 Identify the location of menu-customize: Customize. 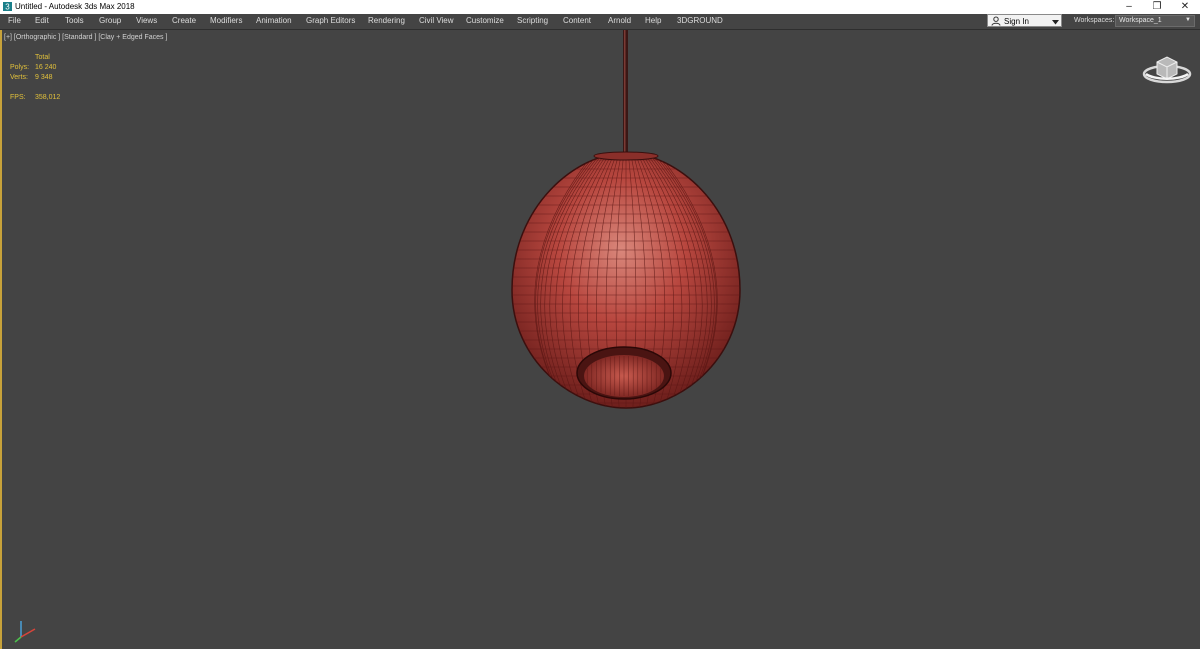
(485, 21).